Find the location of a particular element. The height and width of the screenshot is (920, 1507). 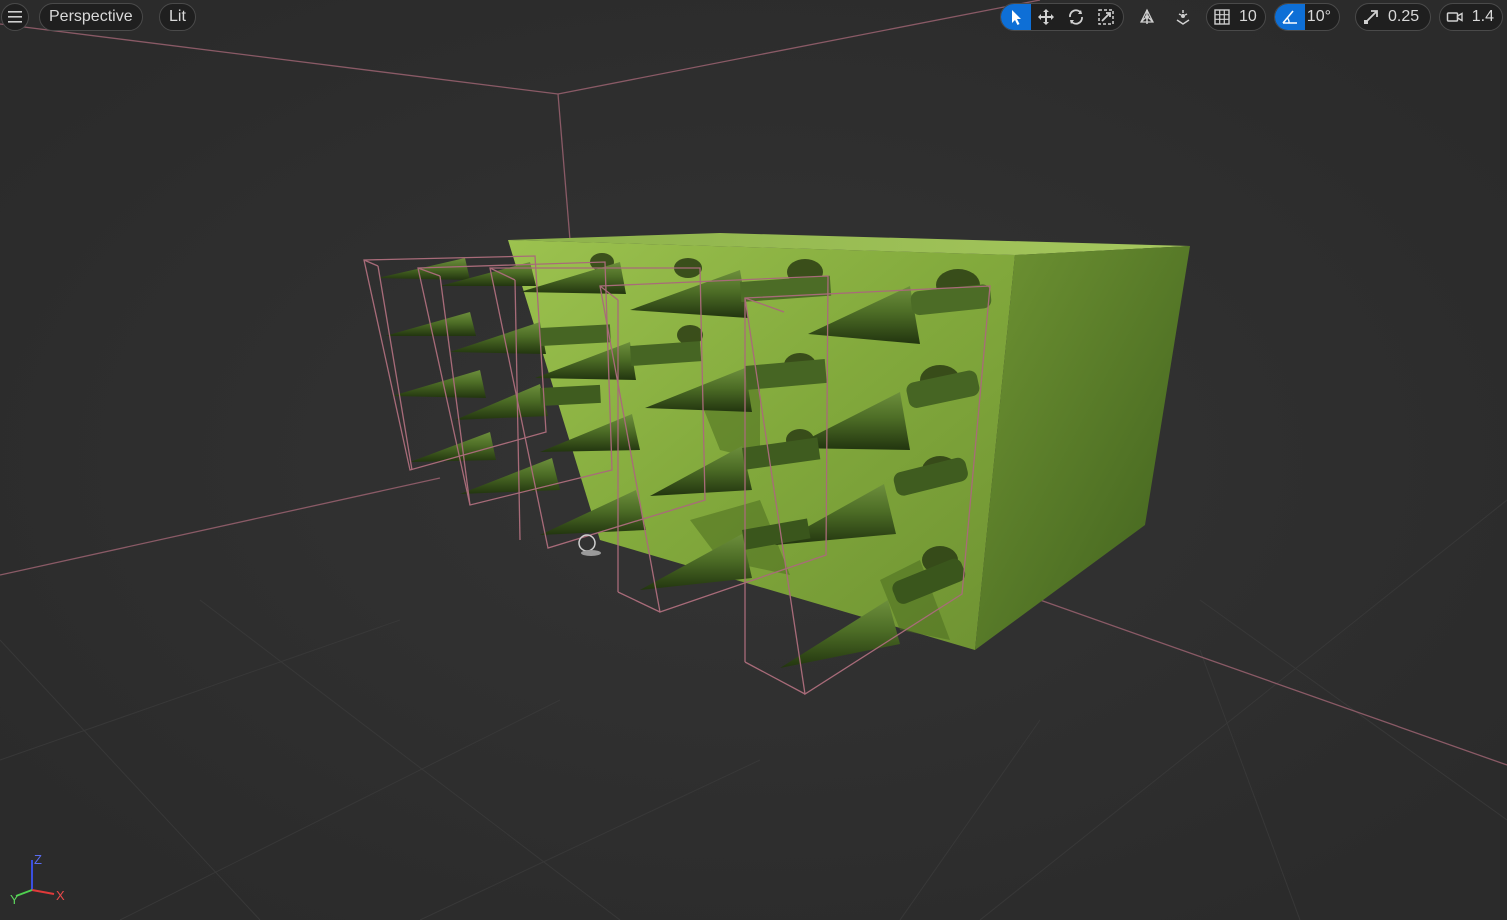

camera-speed-value: 1.4 is located at coordinates (1486, 17).